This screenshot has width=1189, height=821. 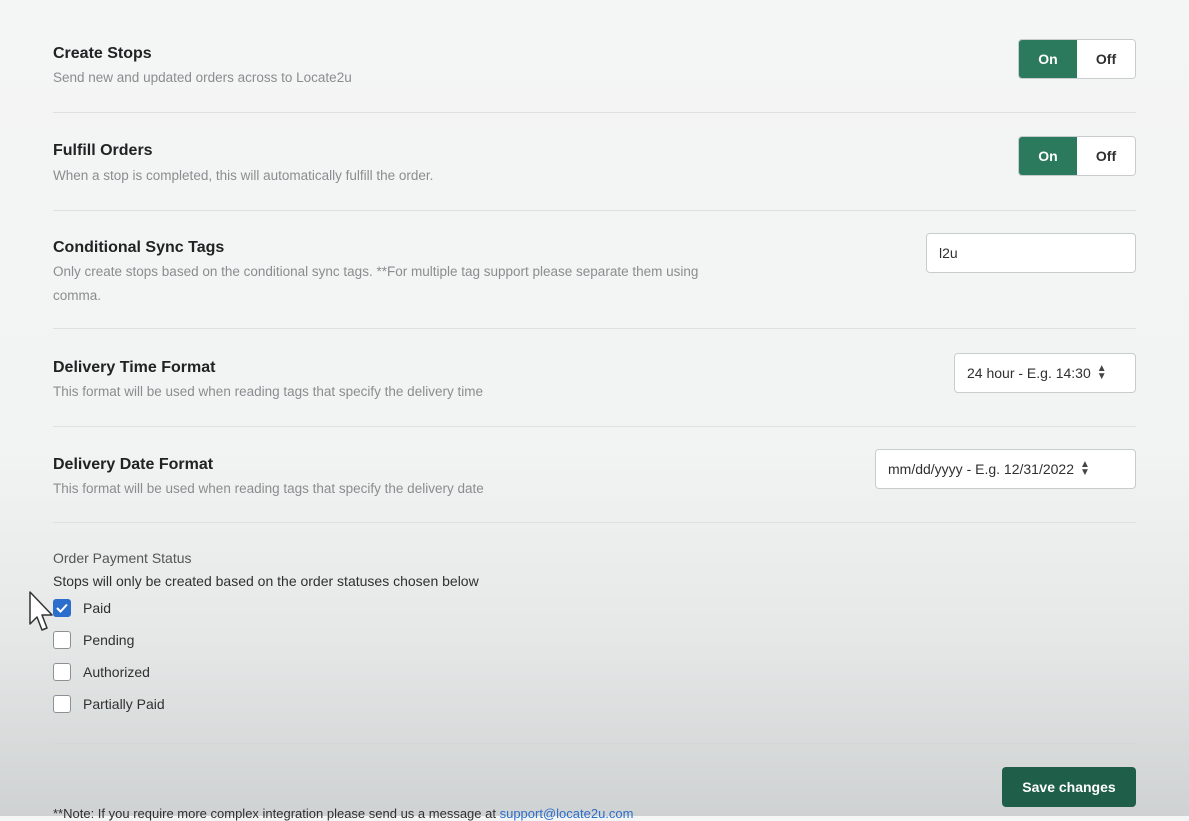 I want to click on support-email-link: support@locate2u.com, so click(x=567, y=813).